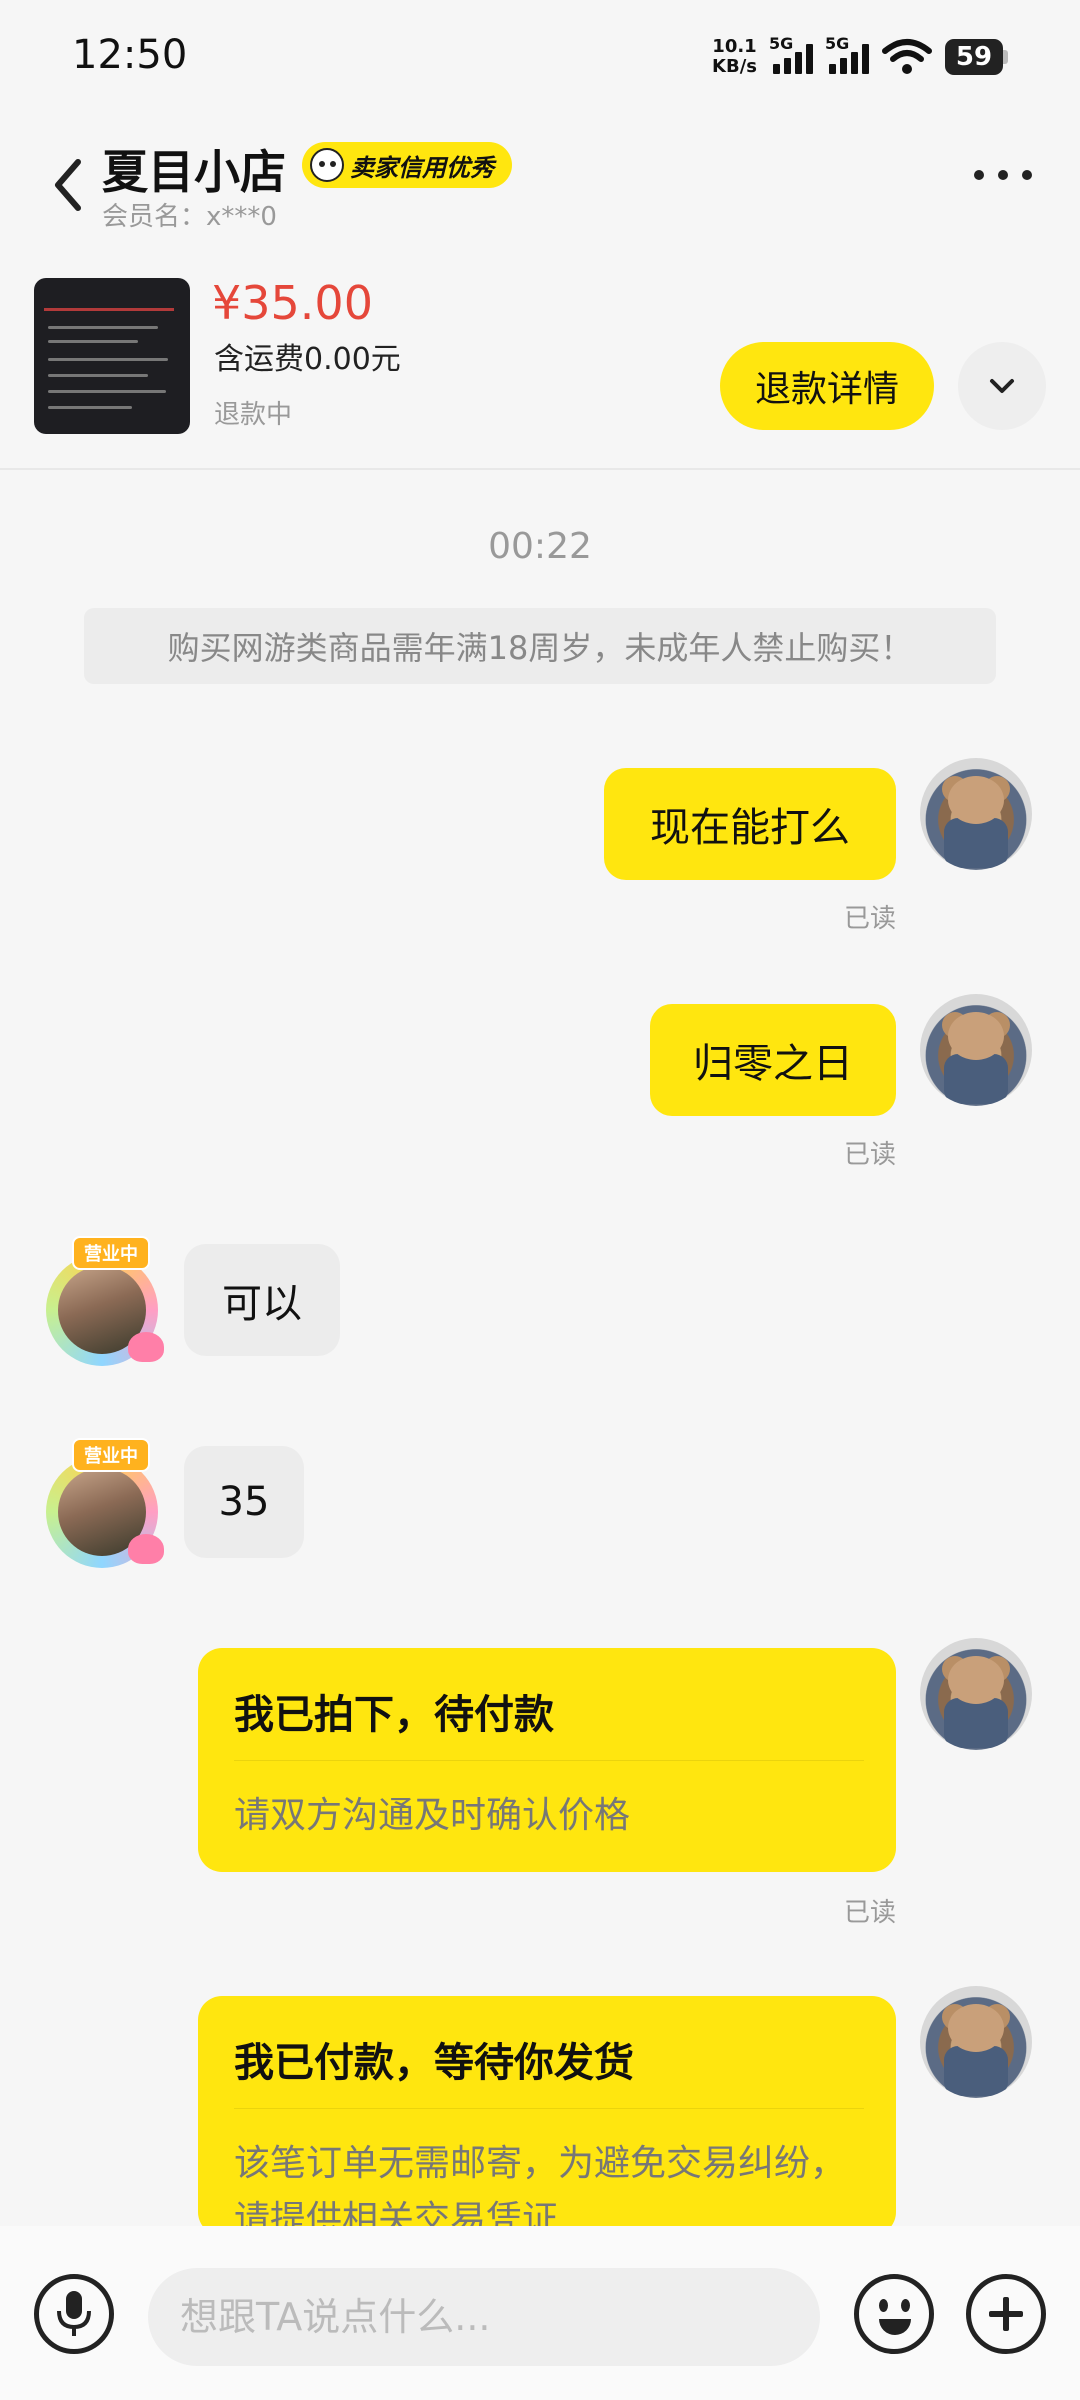 Image resolution: width=1080 pixels, height=2400 pixels. What do you see at coordinates (194, 169) in the screenshot?
I see `shop-name: 夏目小店` at bounding box center [194, 169].